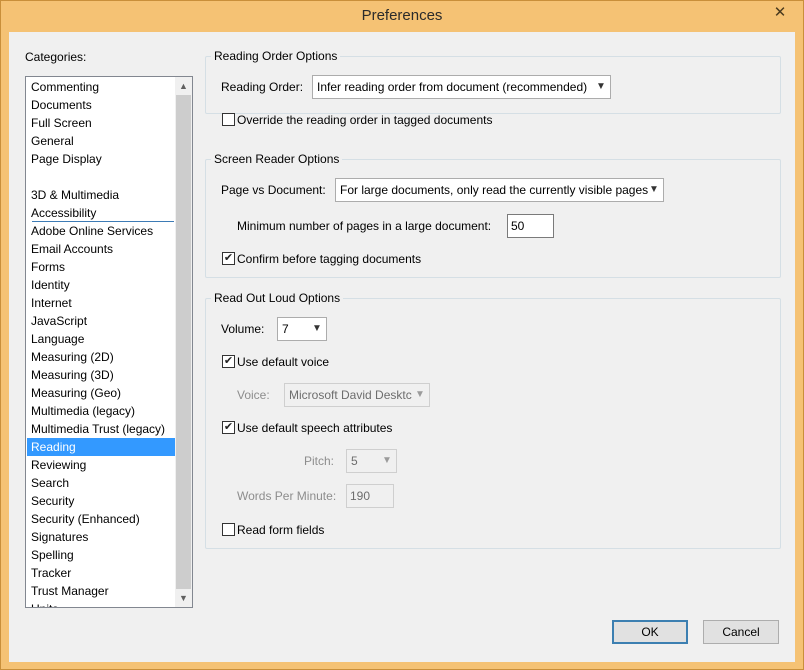 The image size is (804, 670). What do you see at coordinates (101, 339) in the screenshot?
I see `category-item: Language` at bounding box center [101, 339].